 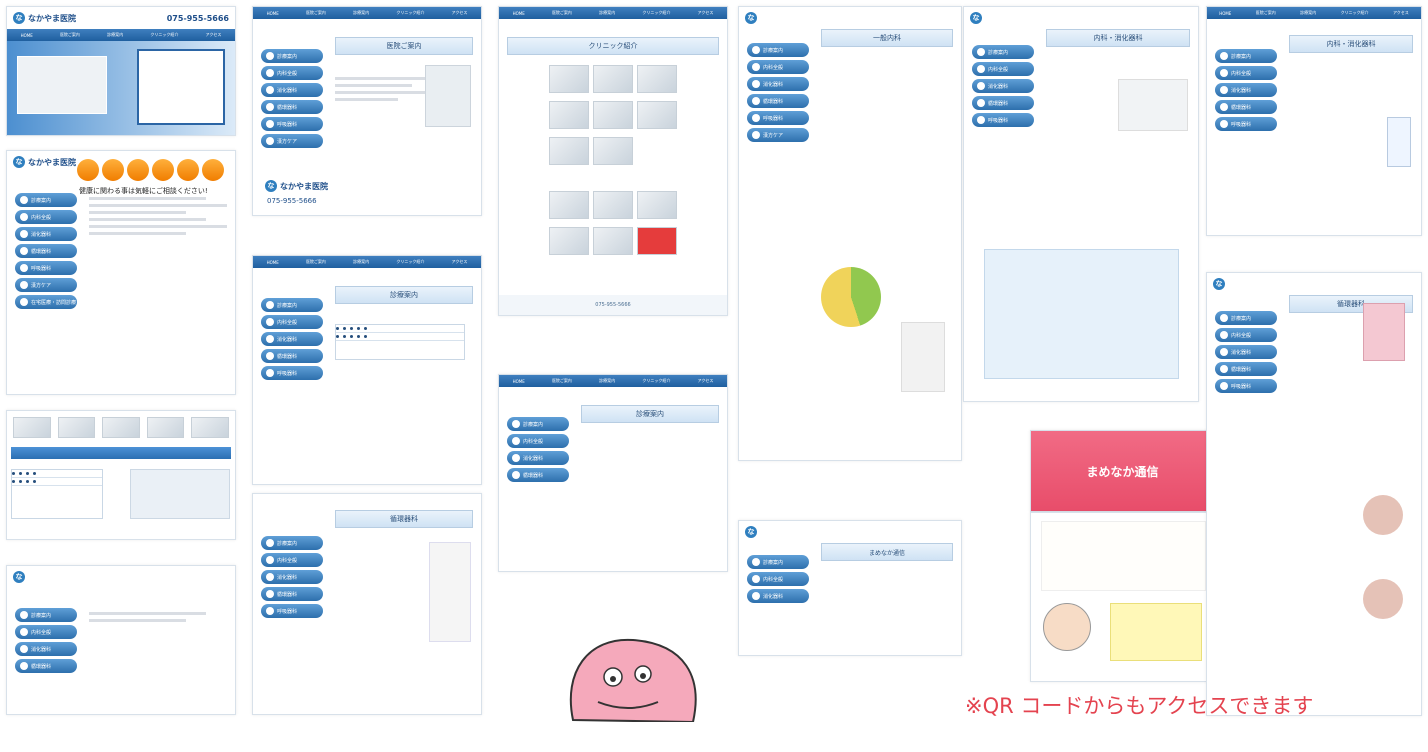 I want to click on hero-banner, so click(x=121, y=88).